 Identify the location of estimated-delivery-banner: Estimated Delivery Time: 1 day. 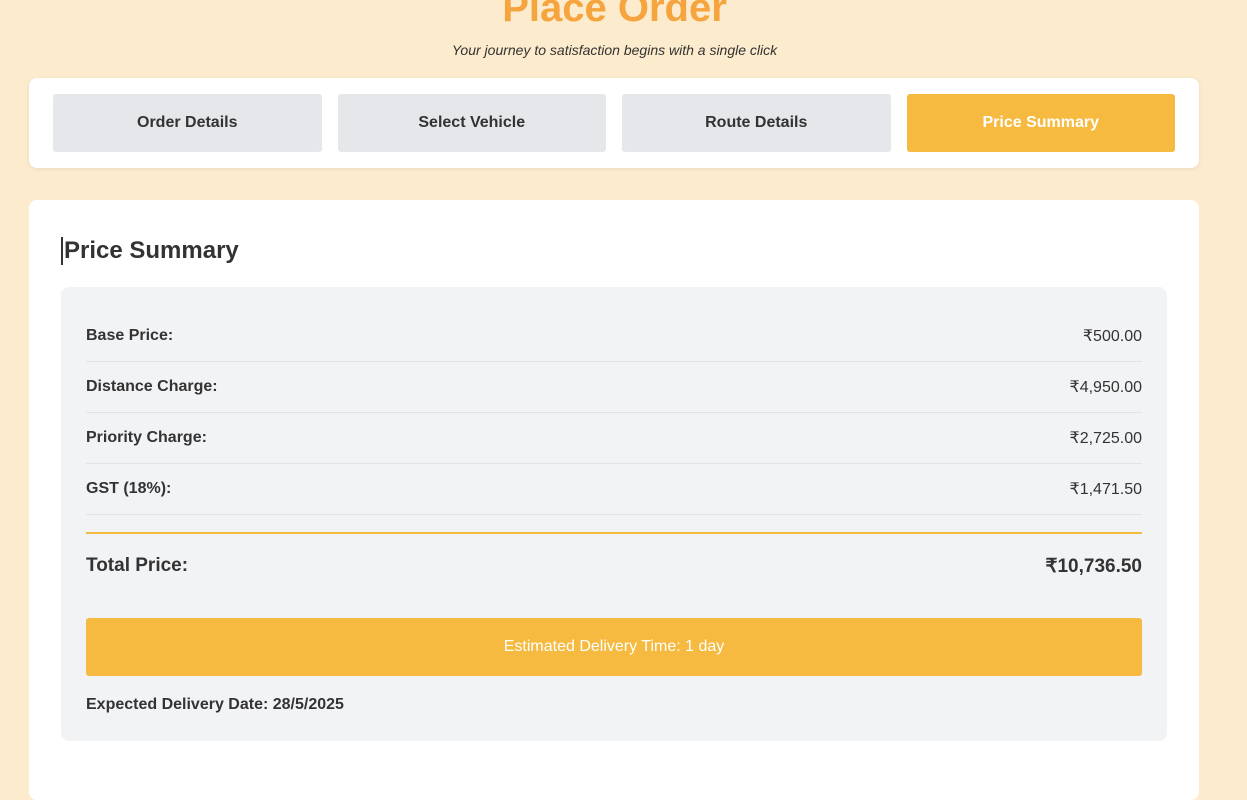
(614, 647).